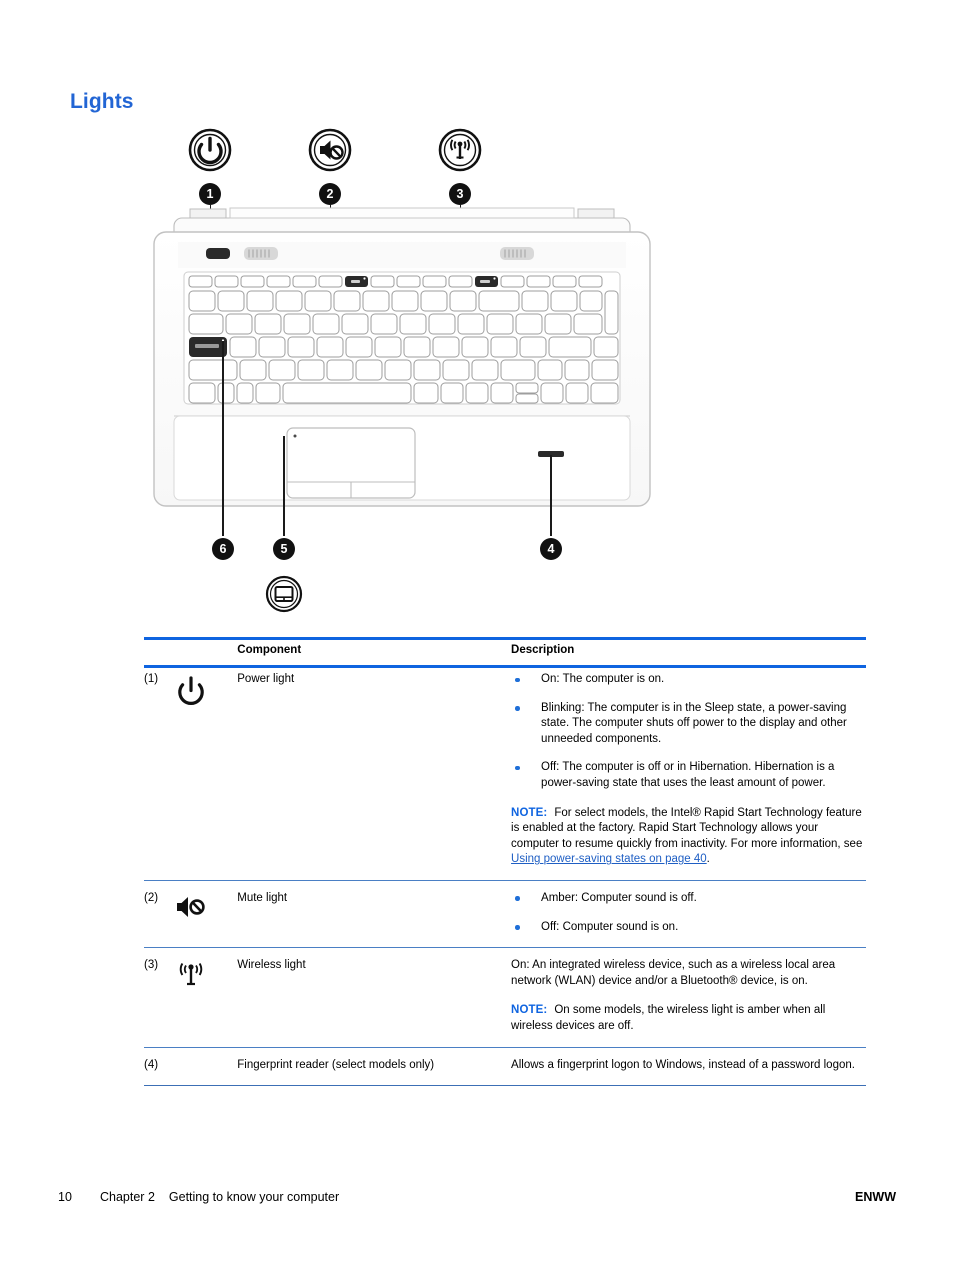  What do you see at coordinates (708, 859) in the screenshot?
I see `note-text-tail: .` at bounding box center [708, 859].